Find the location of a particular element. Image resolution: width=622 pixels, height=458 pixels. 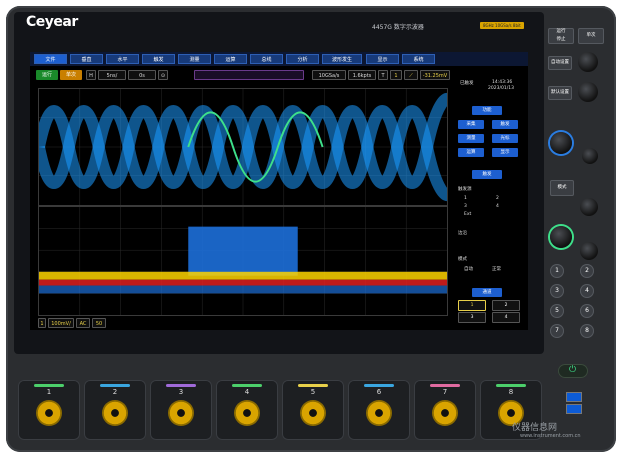

func-cursor: 光标 is located at coordinates (505, 138).